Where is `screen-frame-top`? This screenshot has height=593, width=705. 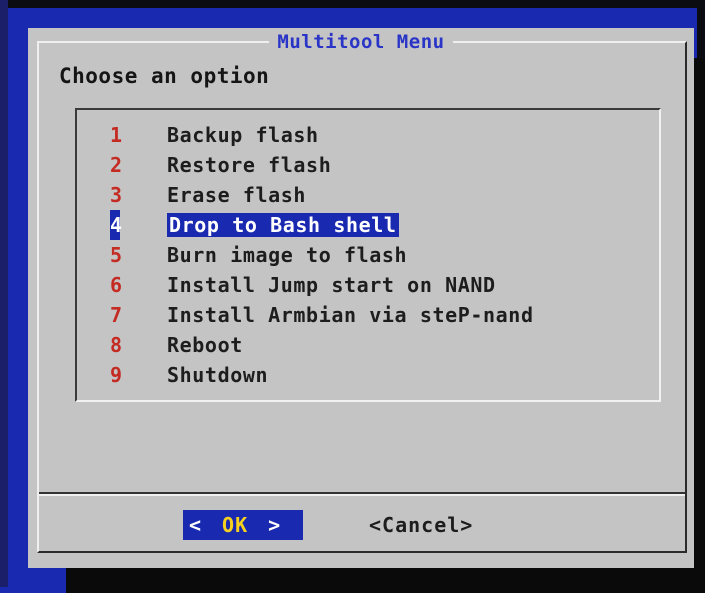
screen-frame-top is located at coordinates (352, 4).